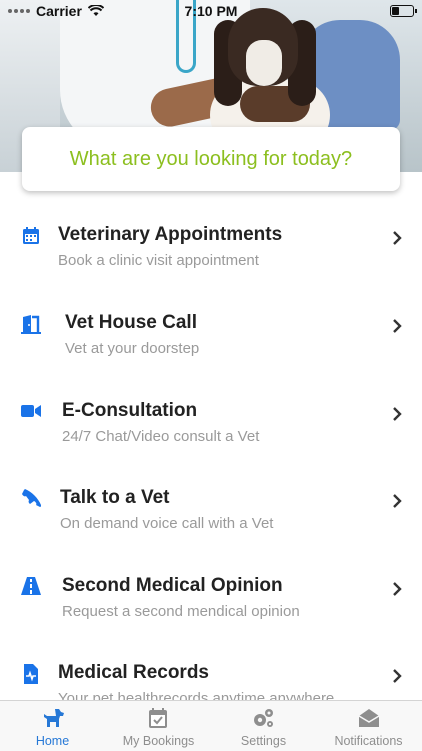  What do you see at coordinates (31, 586) in the screenshot?
I see `road-icon` at bounding box center [31, 586].